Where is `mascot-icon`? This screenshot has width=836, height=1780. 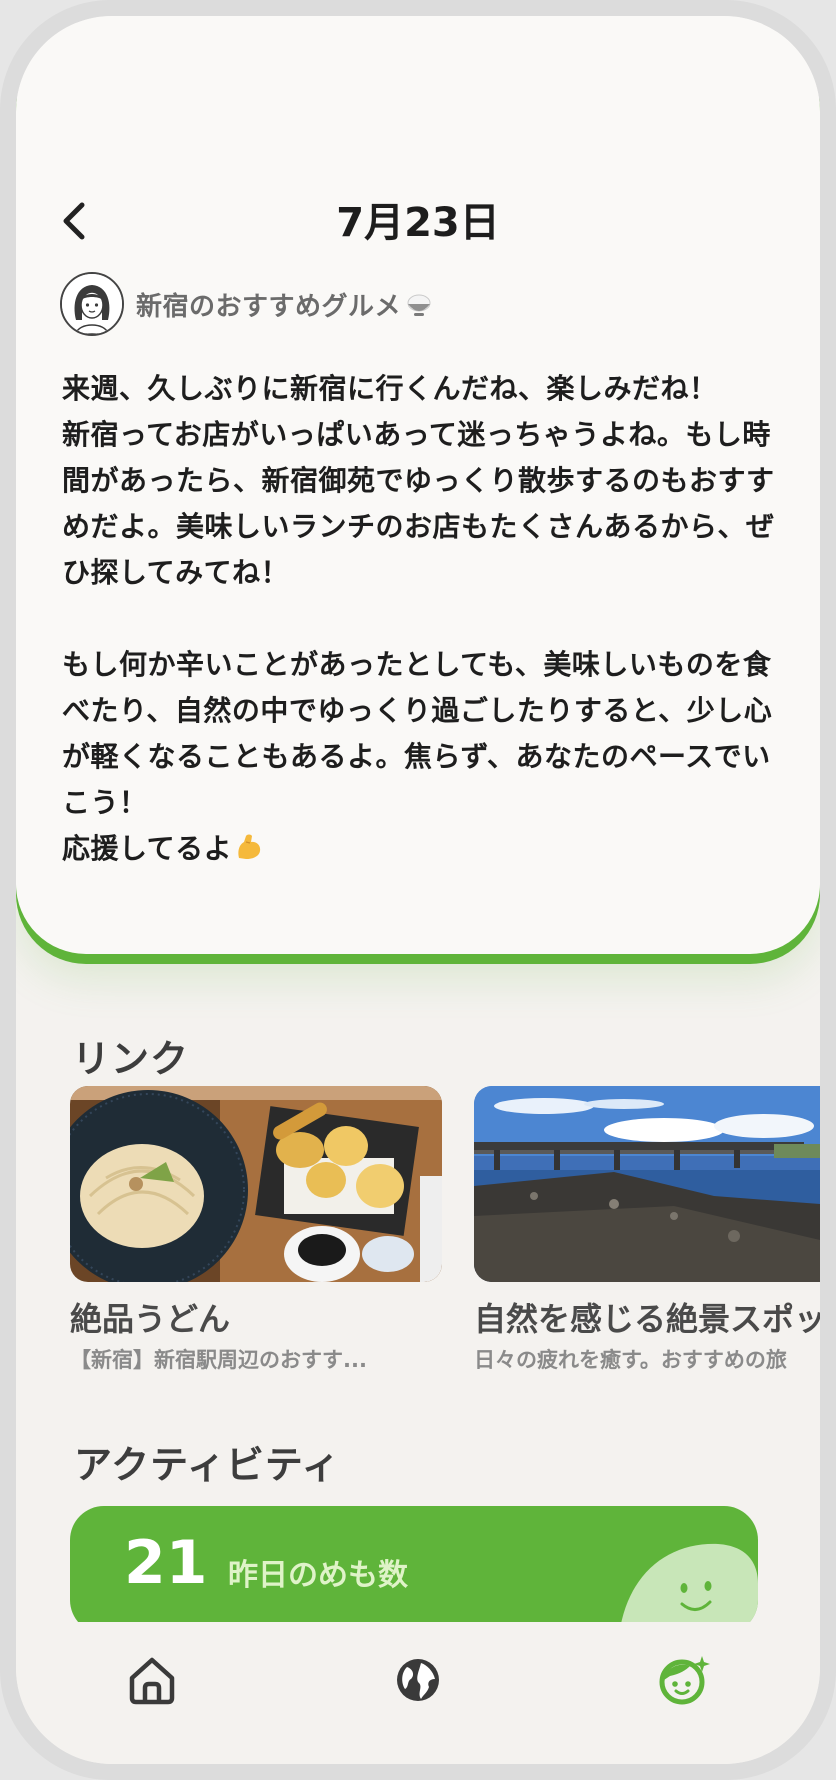 mascot-icon is located at coordinates (688, 1588).